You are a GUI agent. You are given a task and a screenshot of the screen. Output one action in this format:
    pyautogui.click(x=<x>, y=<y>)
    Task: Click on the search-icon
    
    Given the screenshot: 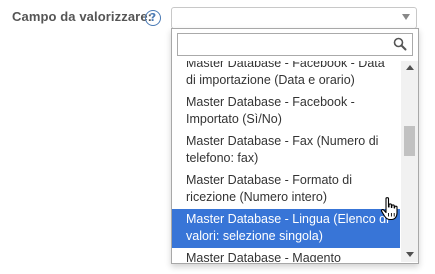 What is the action you would take?
    pyautogui.click(x=400, y=44)
    